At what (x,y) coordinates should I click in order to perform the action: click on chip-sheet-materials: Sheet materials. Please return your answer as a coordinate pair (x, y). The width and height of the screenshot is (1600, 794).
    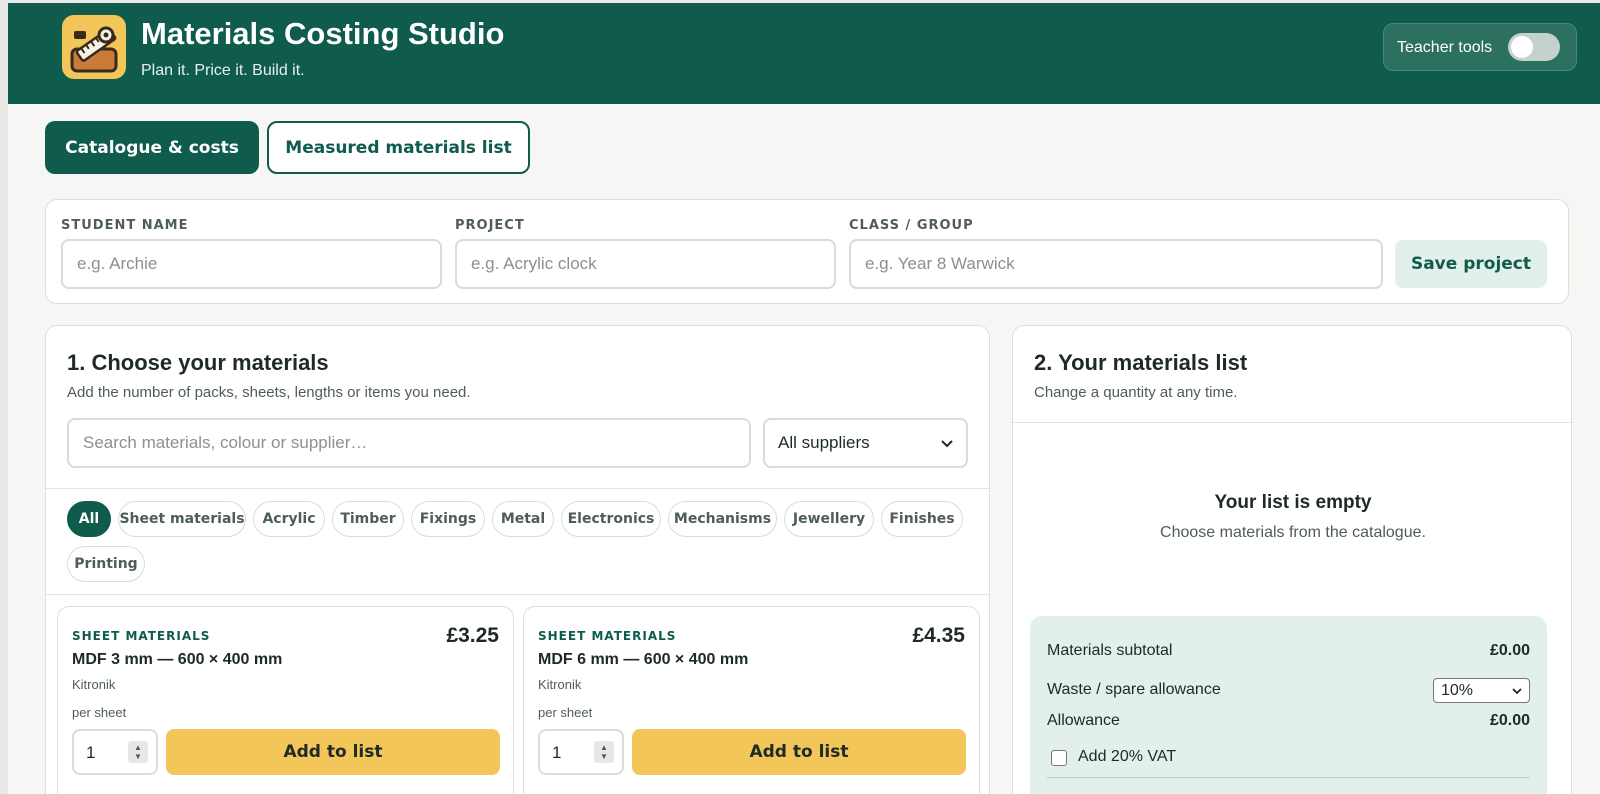
    Looking at the image, I should click on (182, 519).